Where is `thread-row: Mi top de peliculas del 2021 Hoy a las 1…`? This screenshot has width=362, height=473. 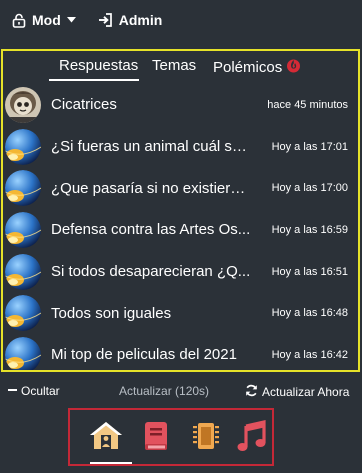
thread-row: Mi top de peliculas del 2021 Hoy a las 1… is located at coordinates (180, 352).